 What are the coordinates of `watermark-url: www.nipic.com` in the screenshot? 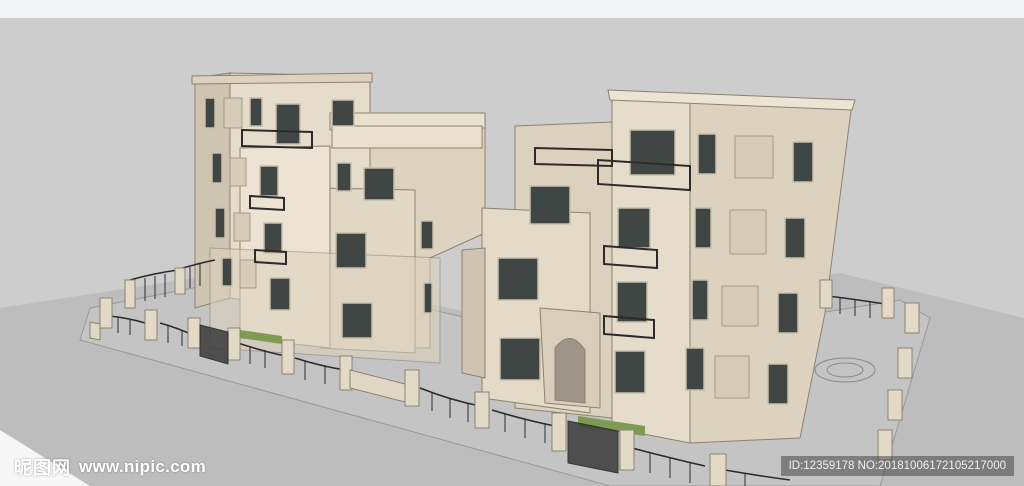 It's located at (143, 466).